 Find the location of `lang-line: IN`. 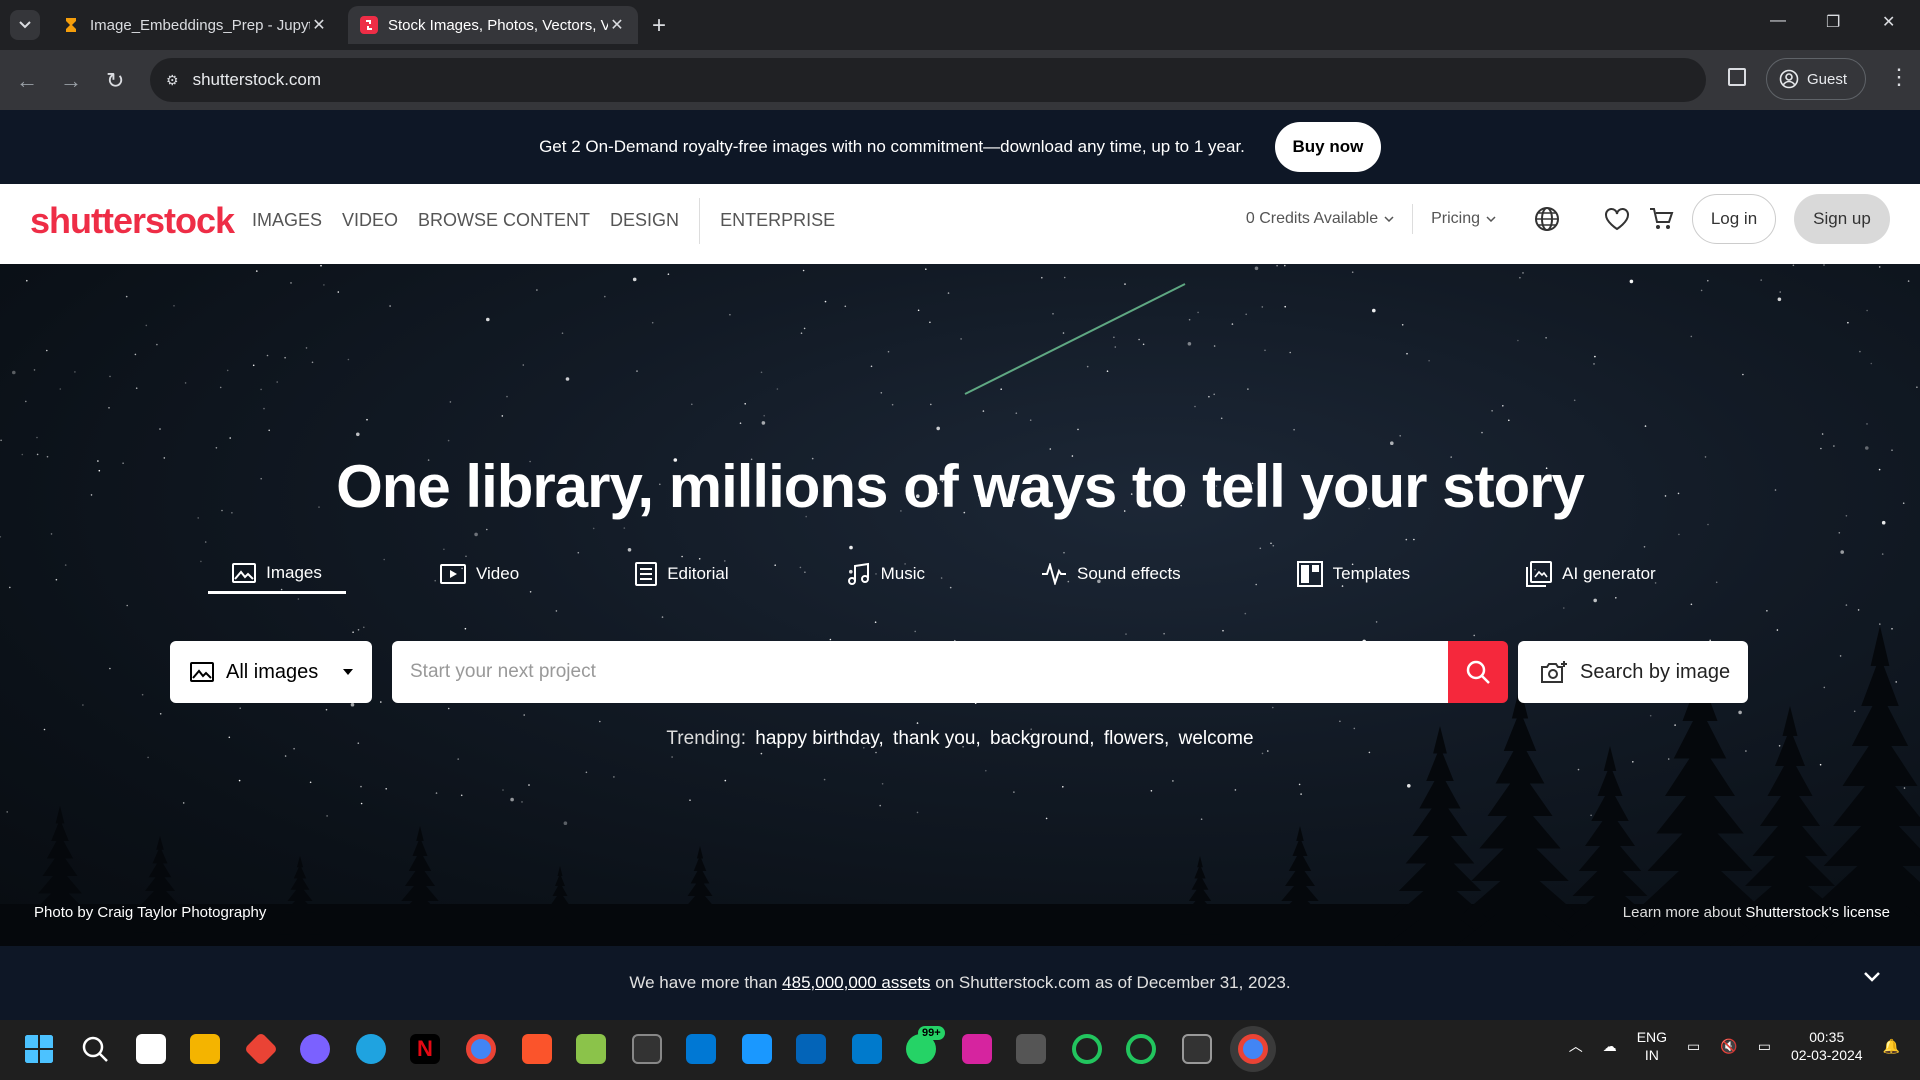

lang-line: IN is located at coordinates (1651, 1055).